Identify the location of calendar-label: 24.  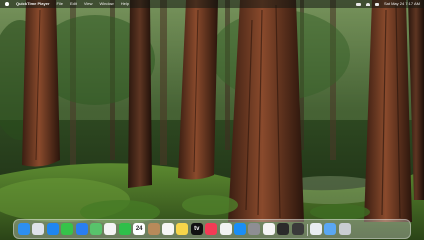
(139, 229).